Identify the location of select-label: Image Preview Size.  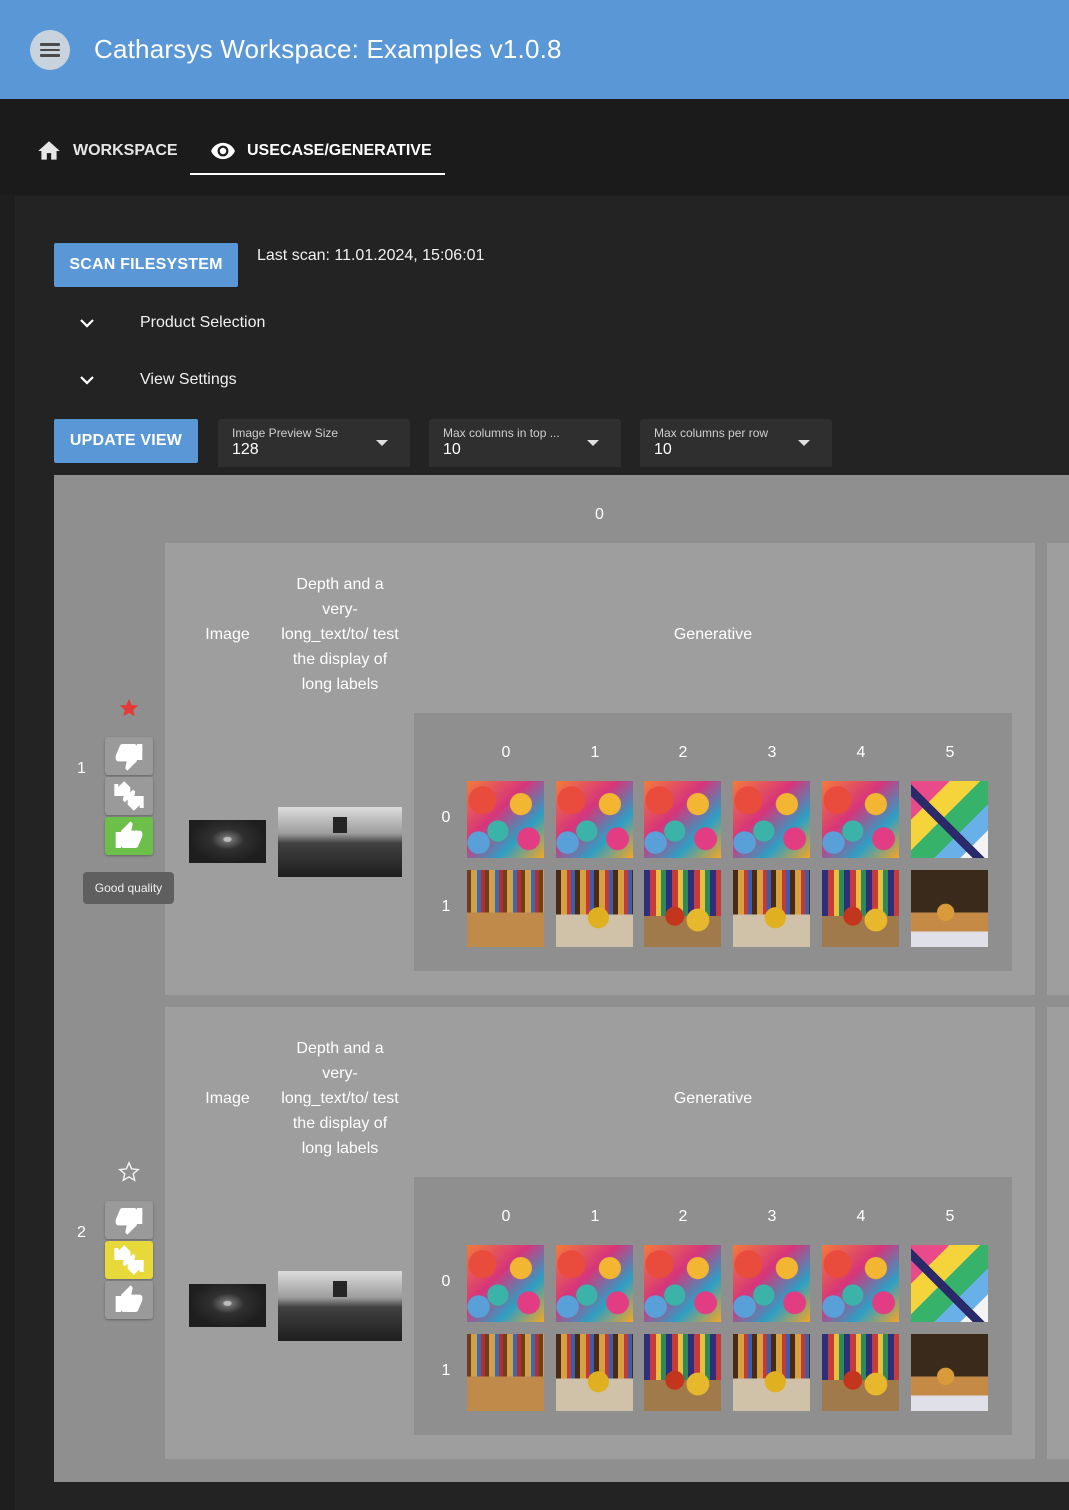
(285, 433).